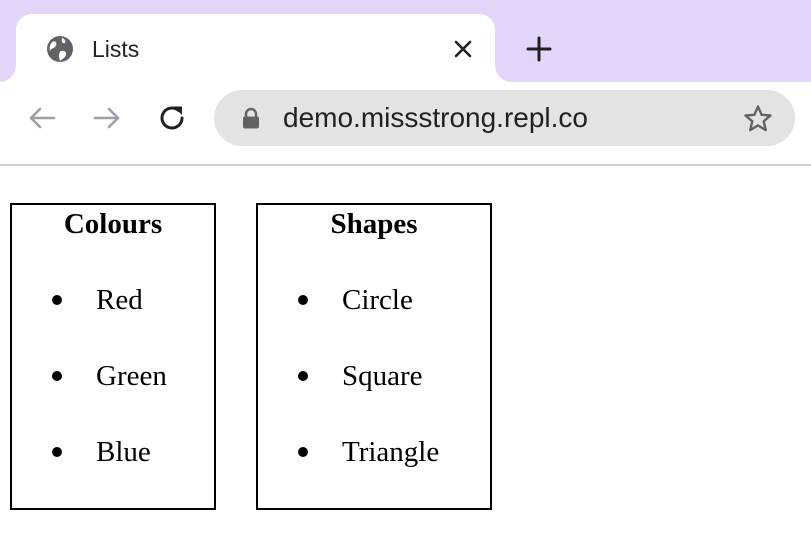 The height and width of the screenshot is (542, 811). I want to click on list-item: Red, so click(113, 300).